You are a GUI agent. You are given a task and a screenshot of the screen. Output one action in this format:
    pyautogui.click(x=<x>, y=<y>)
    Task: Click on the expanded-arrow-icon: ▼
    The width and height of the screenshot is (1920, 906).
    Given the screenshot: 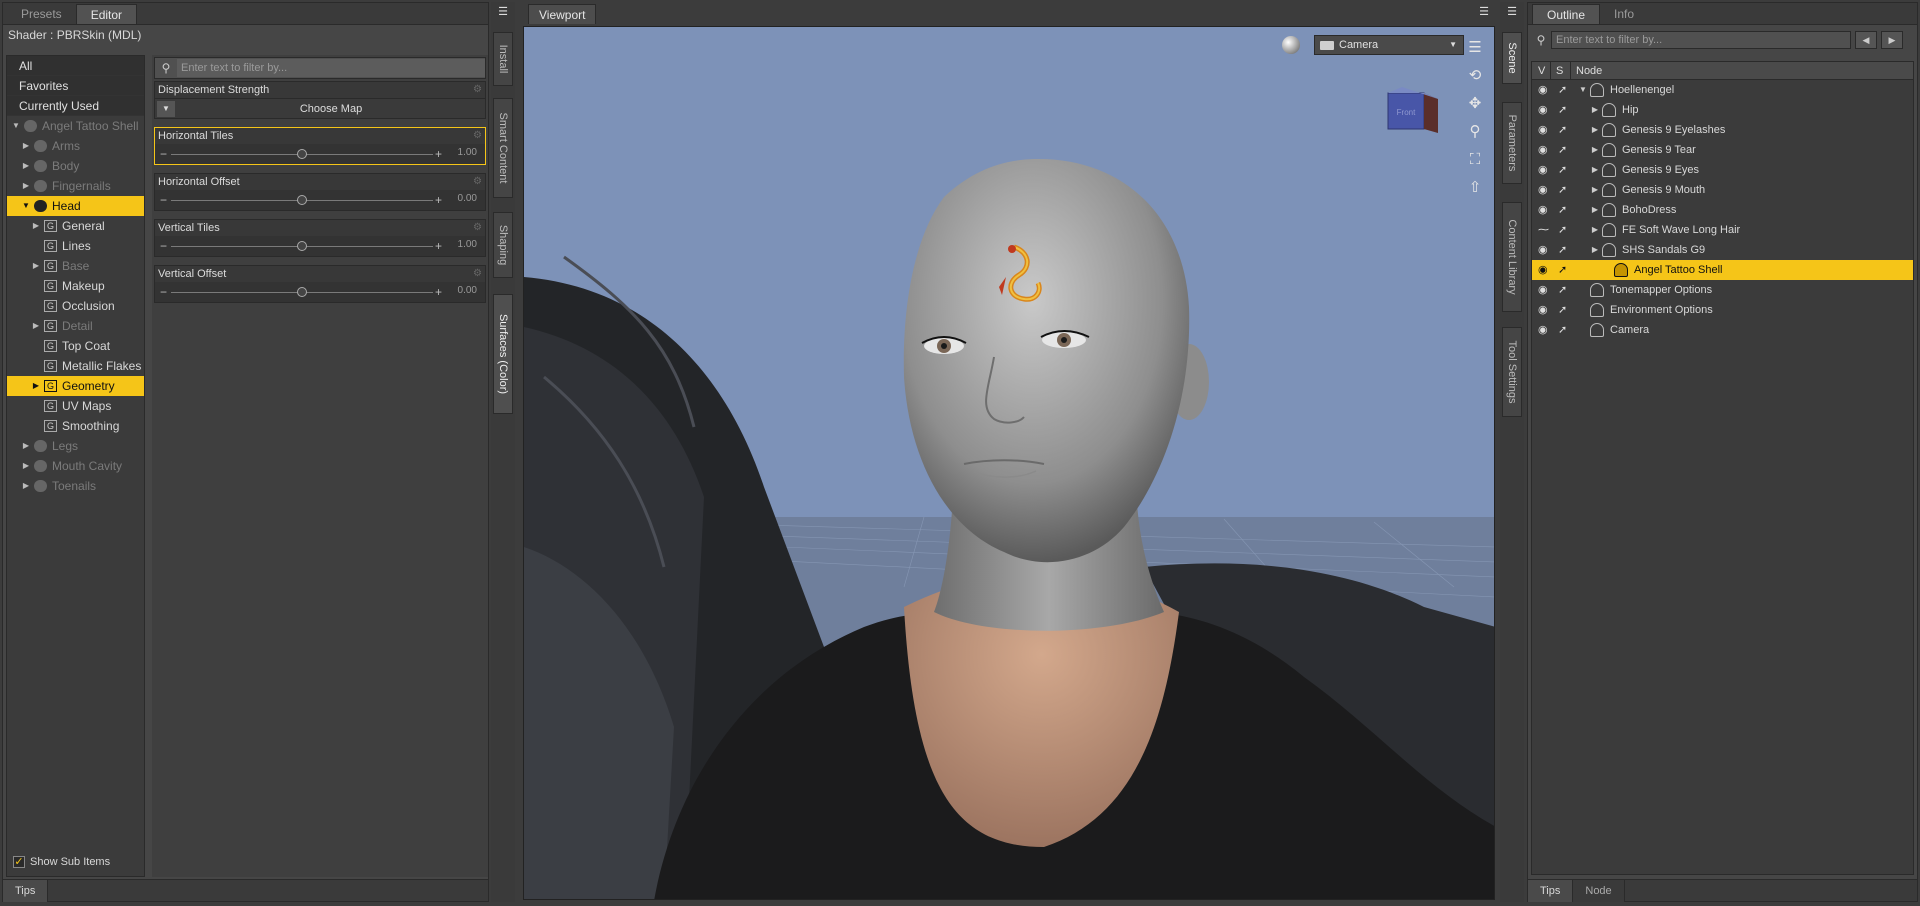 What is the action you would take?
    pyautogui.click(x=1583, y=90)
    